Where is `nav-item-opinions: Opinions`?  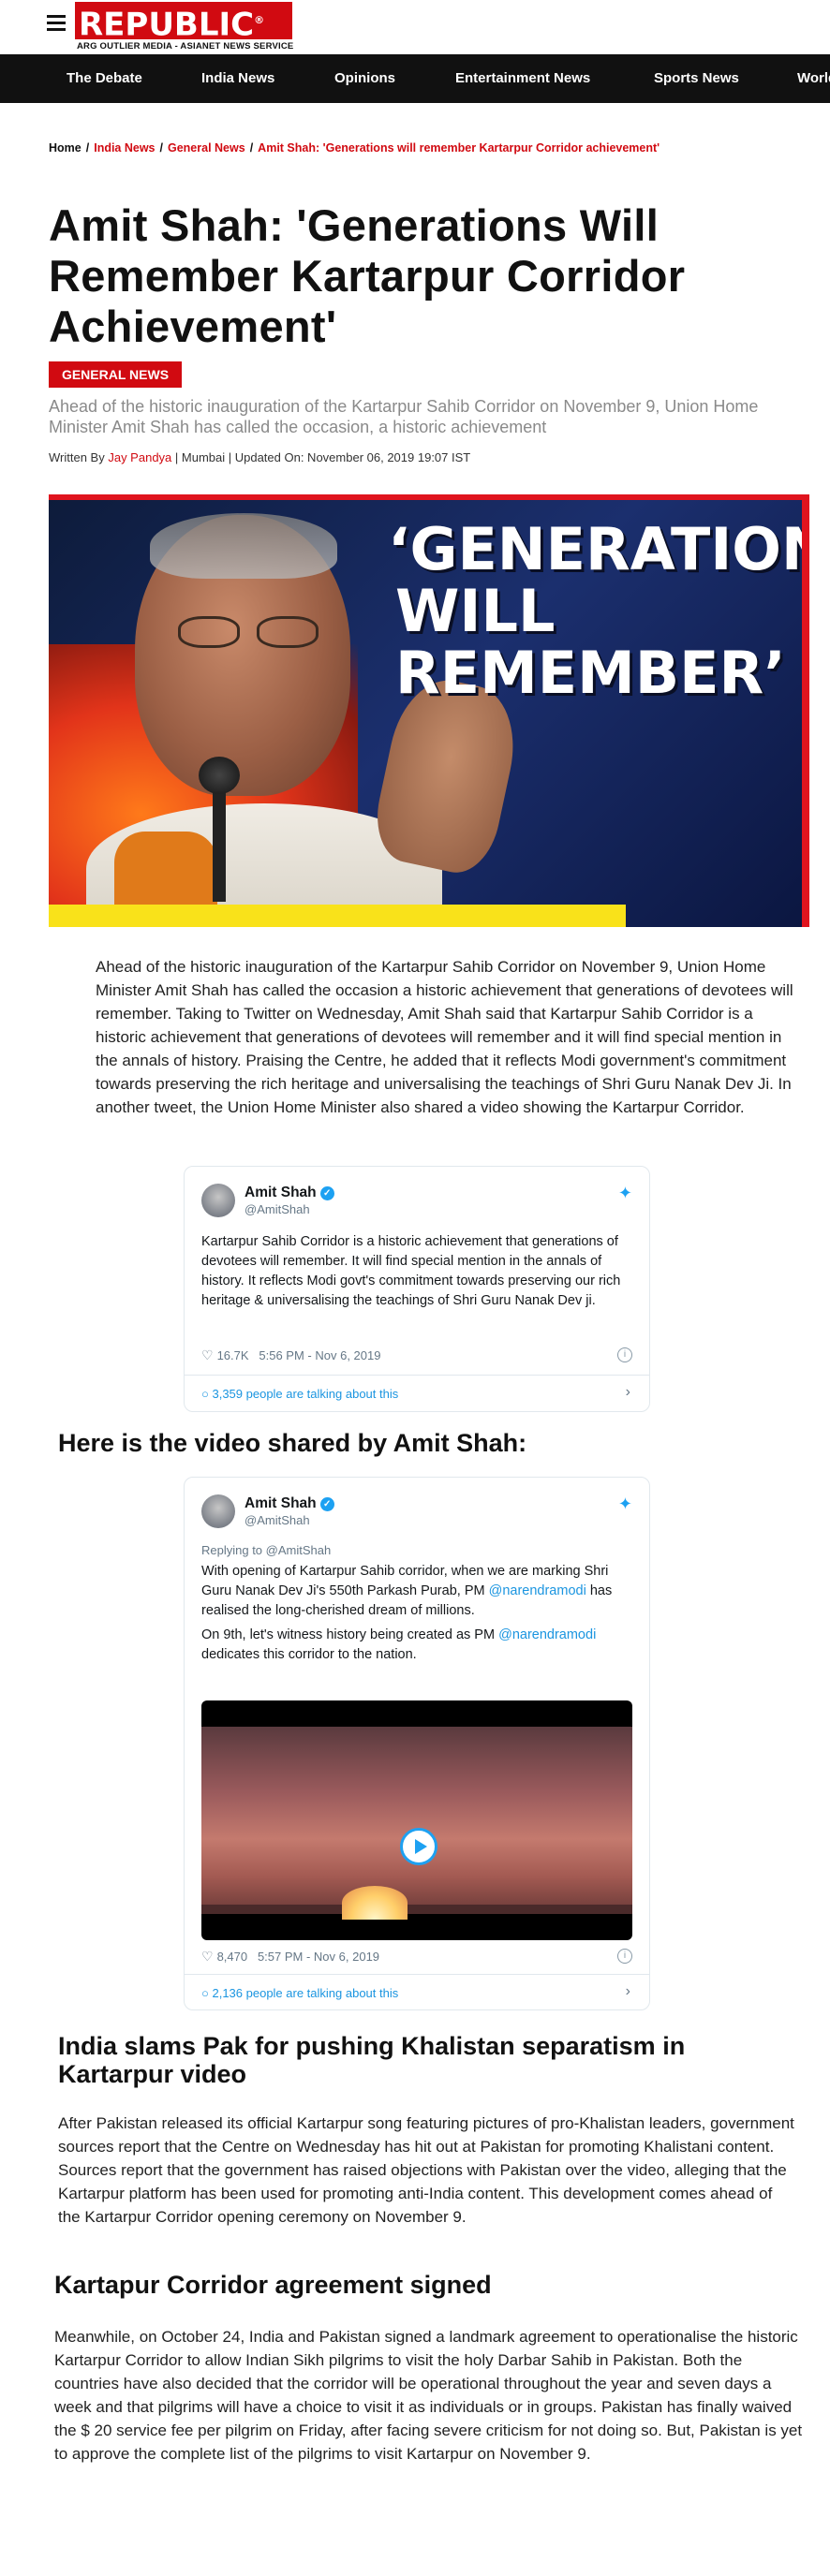 nav-item-opinions: Opinions is located at coordinates (364, 78).